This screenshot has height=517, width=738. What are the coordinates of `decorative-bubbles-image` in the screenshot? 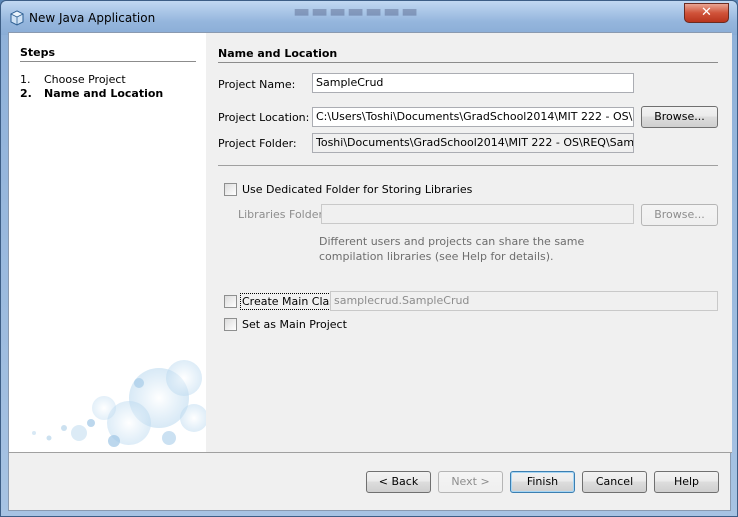 It's located at (119, 403).